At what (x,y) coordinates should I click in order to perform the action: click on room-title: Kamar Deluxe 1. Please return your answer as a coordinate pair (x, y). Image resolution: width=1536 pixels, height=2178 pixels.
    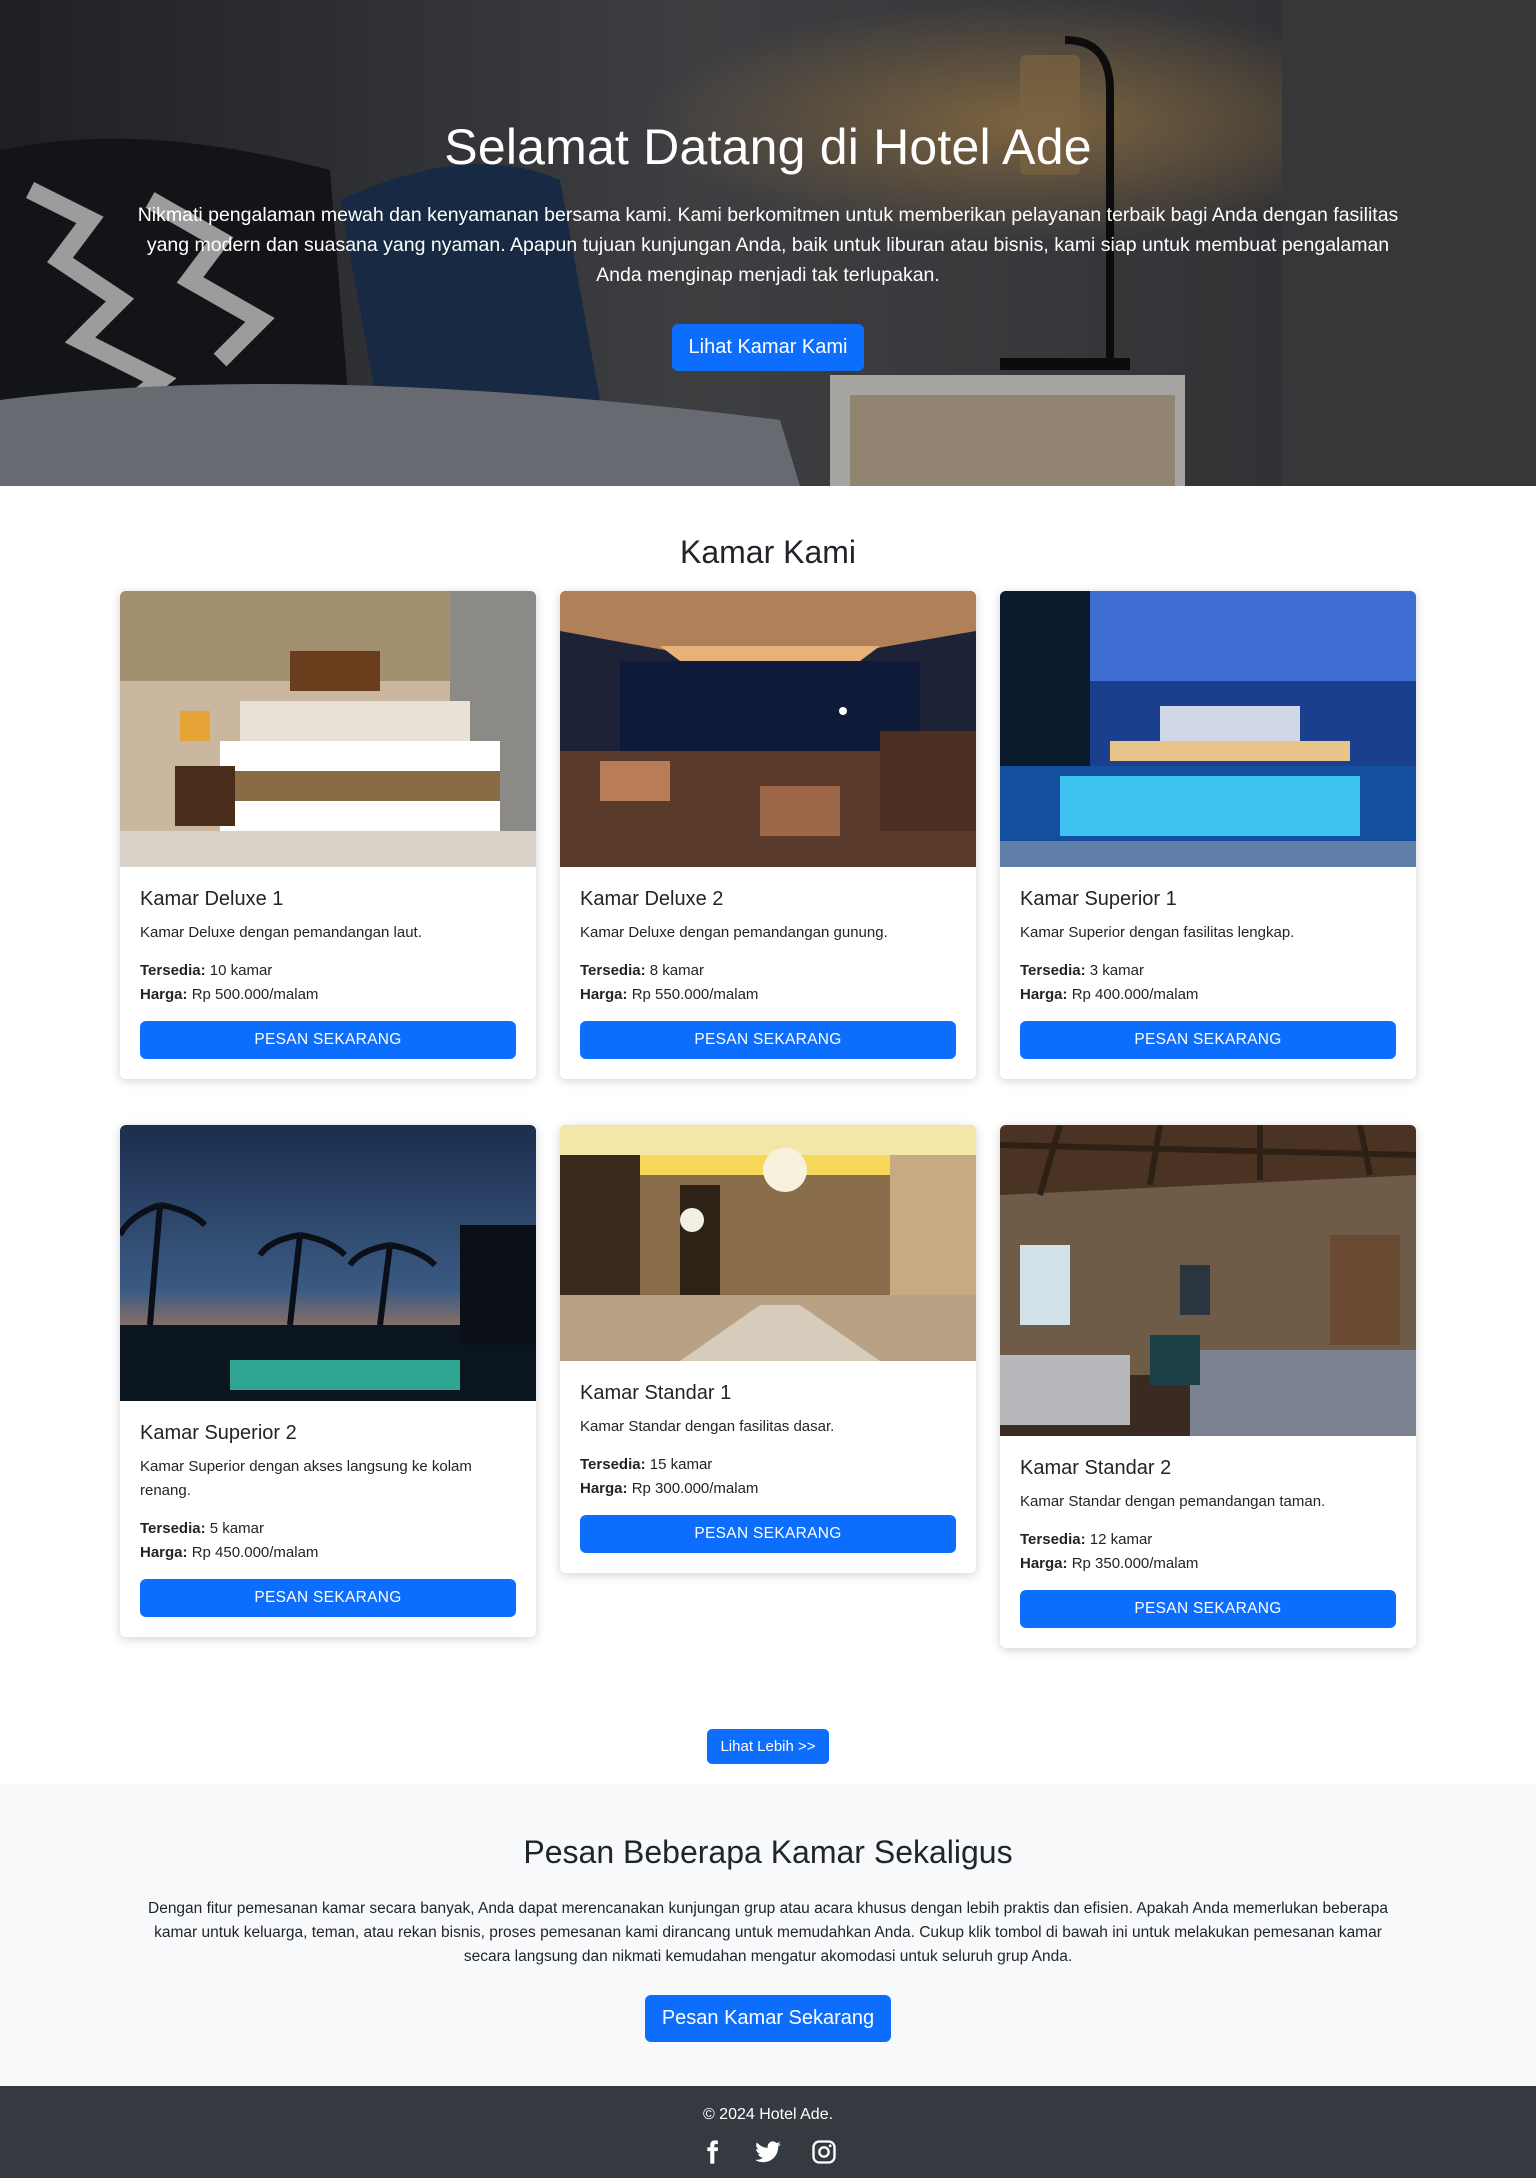
    Looking at the image, I should click on (212, 899).